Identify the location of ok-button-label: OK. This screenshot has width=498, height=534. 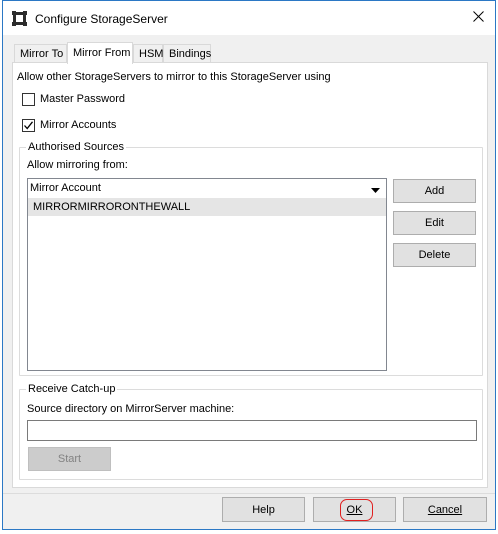
(354, 509).